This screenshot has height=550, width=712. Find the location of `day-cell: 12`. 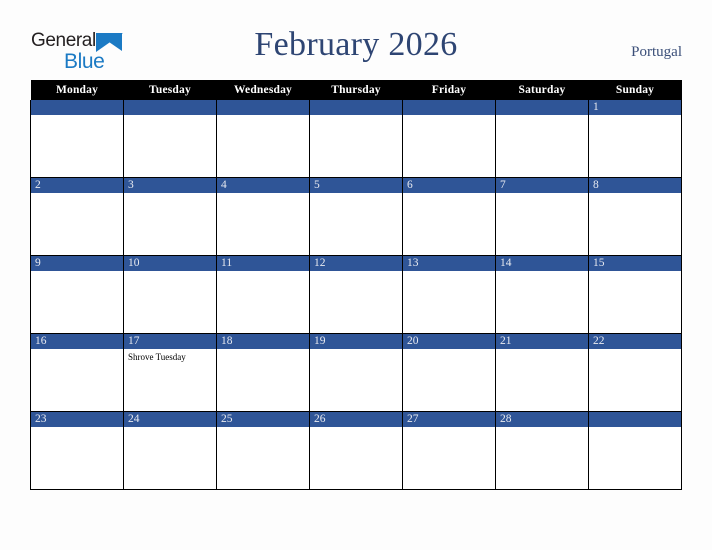

day-cell: 12 is located at coordinates (356, 294).